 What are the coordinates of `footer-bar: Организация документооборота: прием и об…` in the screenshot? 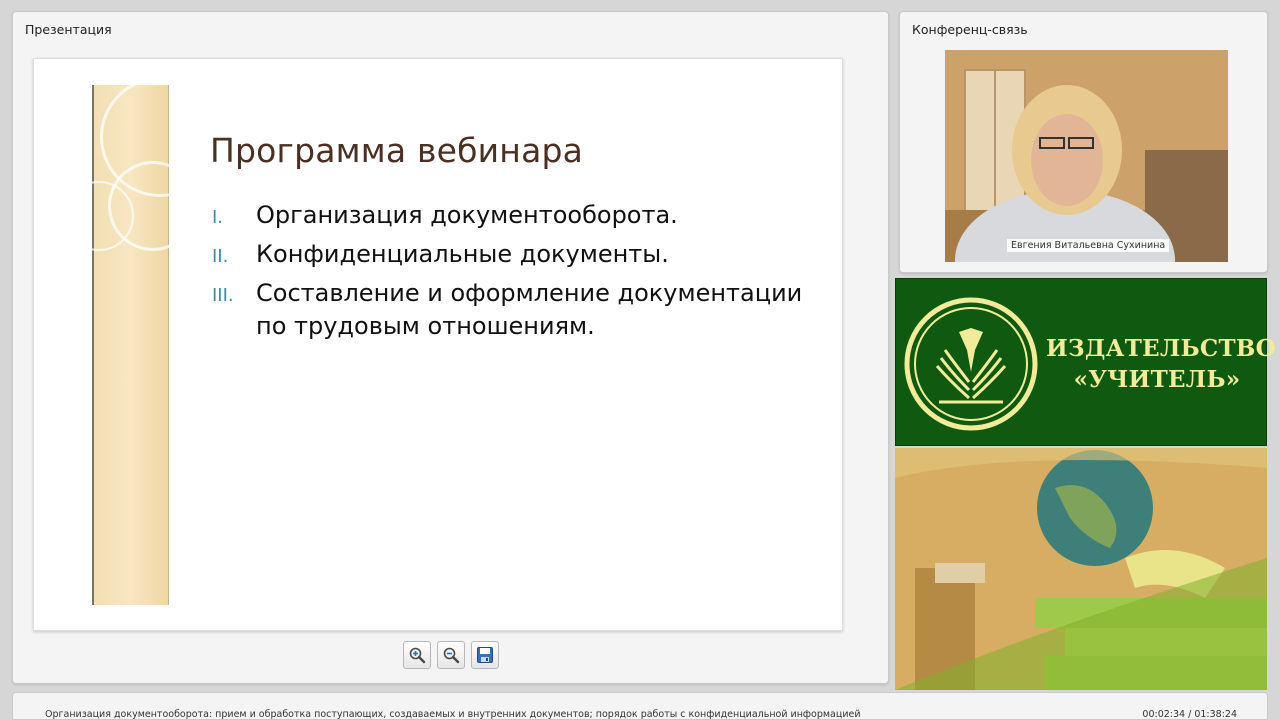 It's located at (640, 706).